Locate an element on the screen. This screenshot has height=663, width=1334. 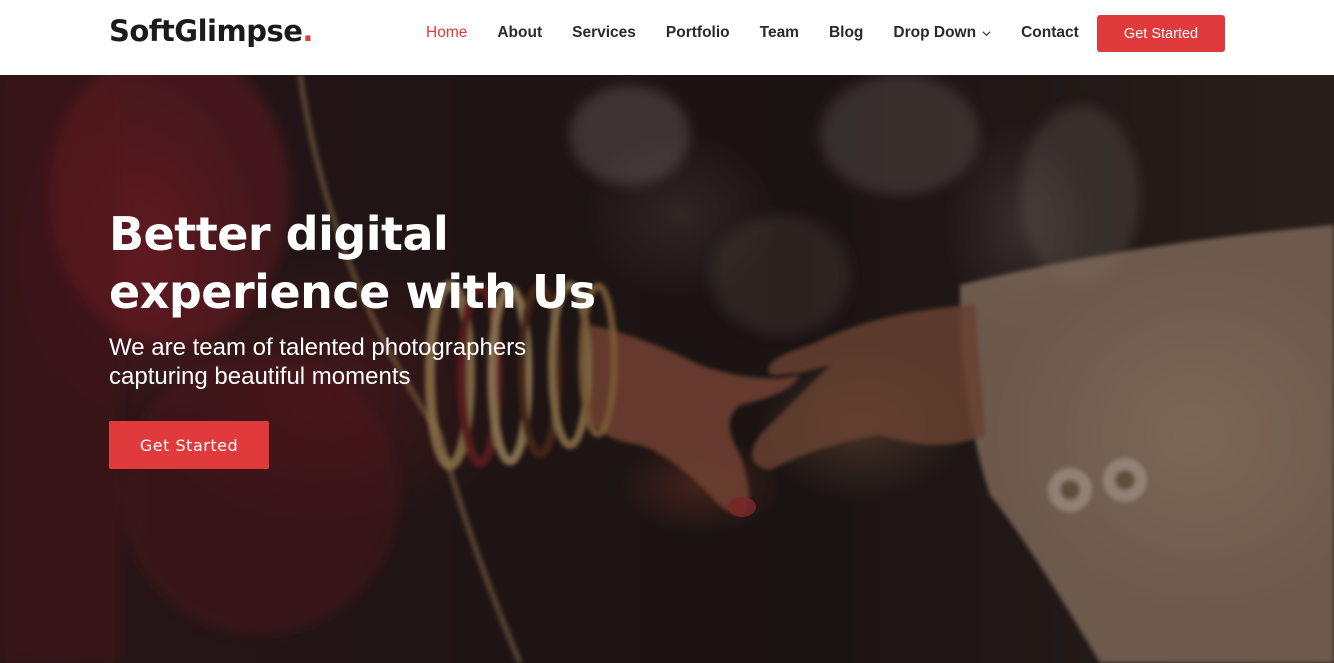
hero-title-line-2: experience with Us is located at coordinates (352, 292).